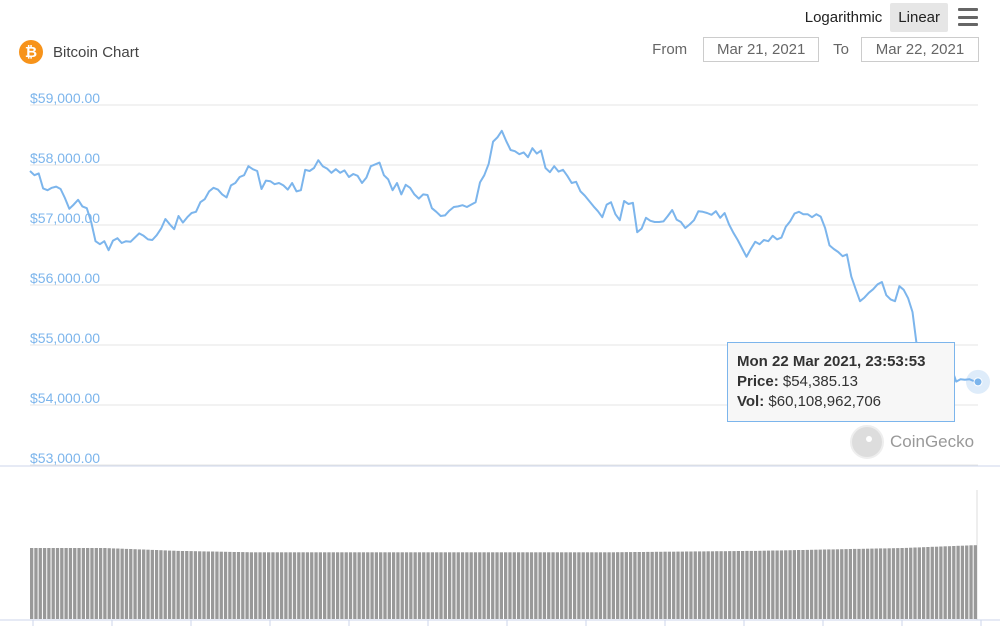 The height and width of the screenshot is (626, 1000). What do you see at coordinates (65, 398) in the screenshot?
I see `y-tick-label: $54,000.00` at bounding box center [65, 398].